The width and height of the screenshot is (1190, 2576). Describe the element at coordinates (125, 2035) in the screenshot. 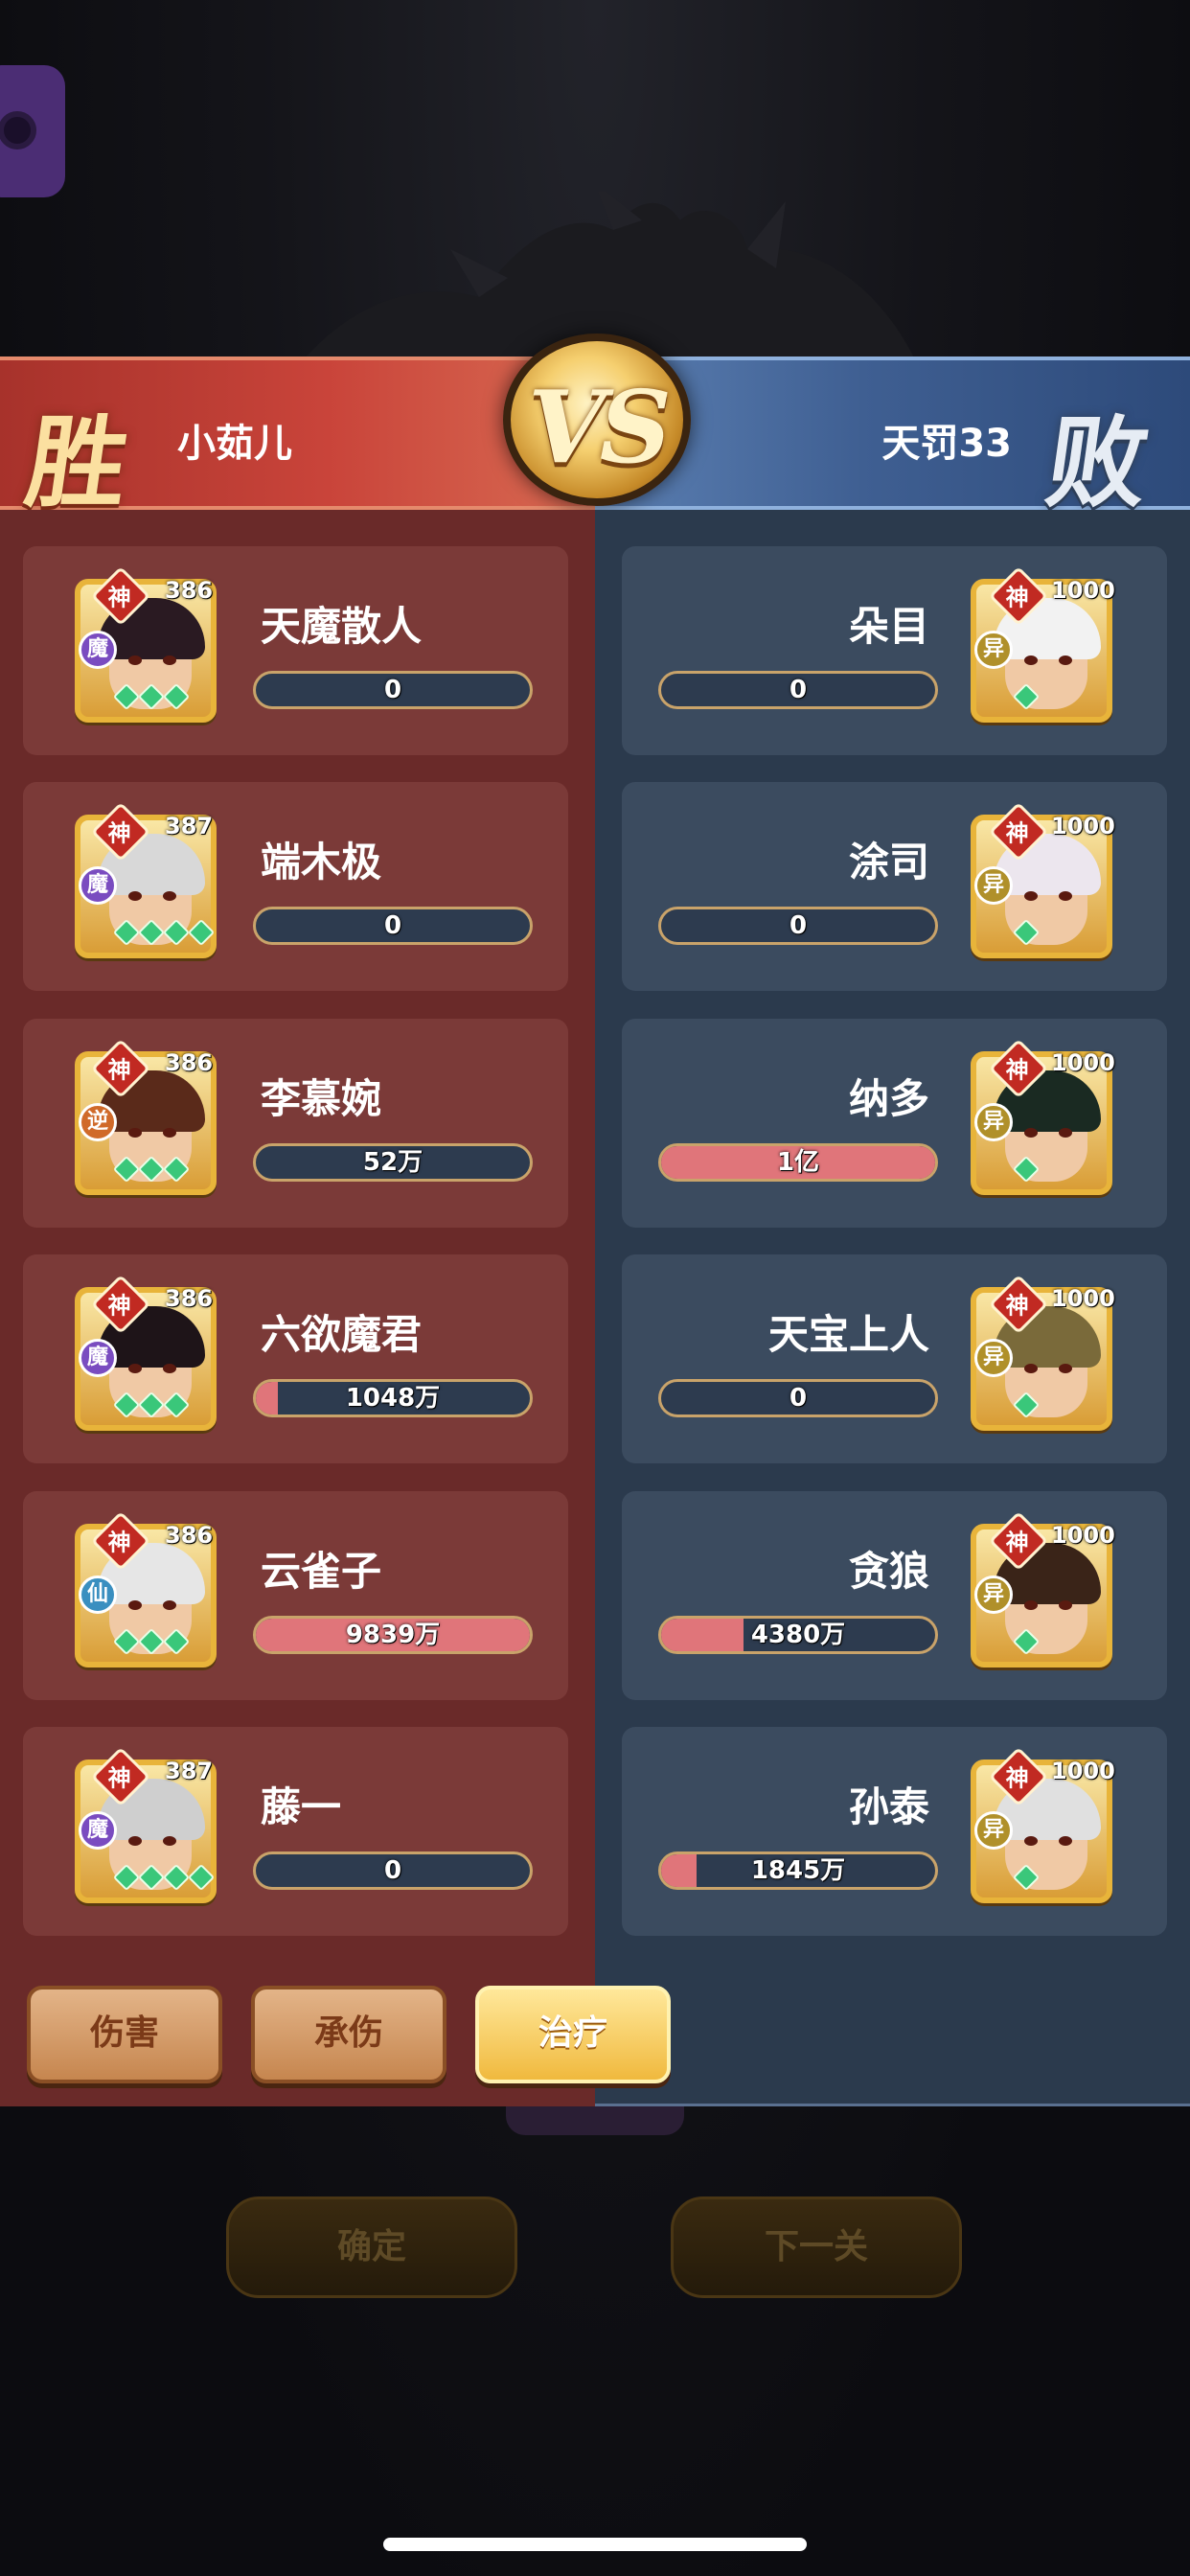

I see `tab-damage: 伤害` at that location.